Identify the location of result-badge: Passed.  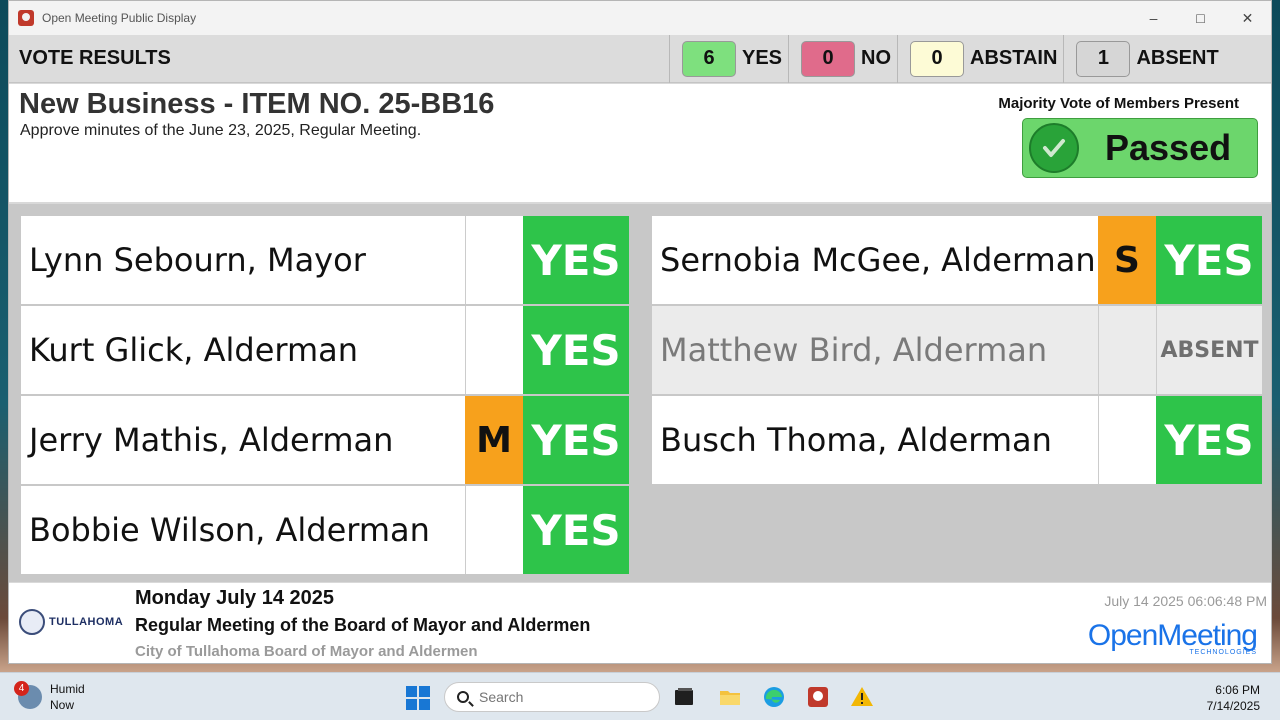
(1140, 148).